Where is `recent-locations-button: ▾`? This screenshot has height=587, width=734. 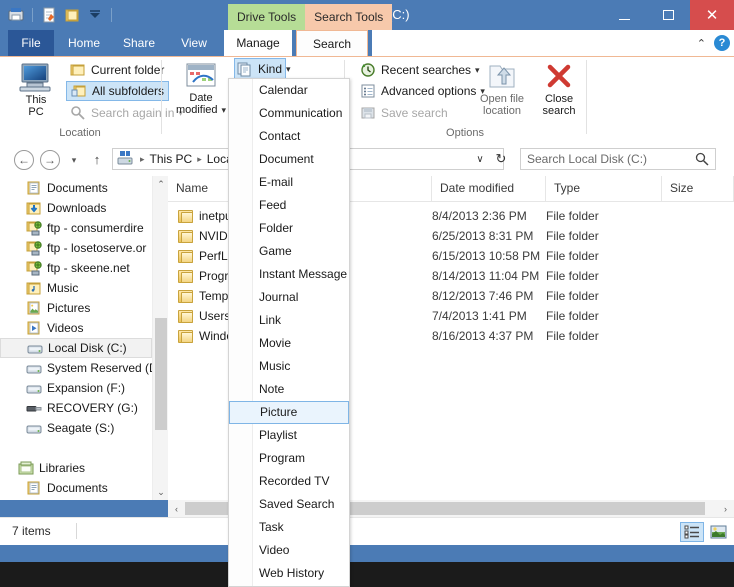
recent-locations-button: ▾ is located at coordinates (74, 160).